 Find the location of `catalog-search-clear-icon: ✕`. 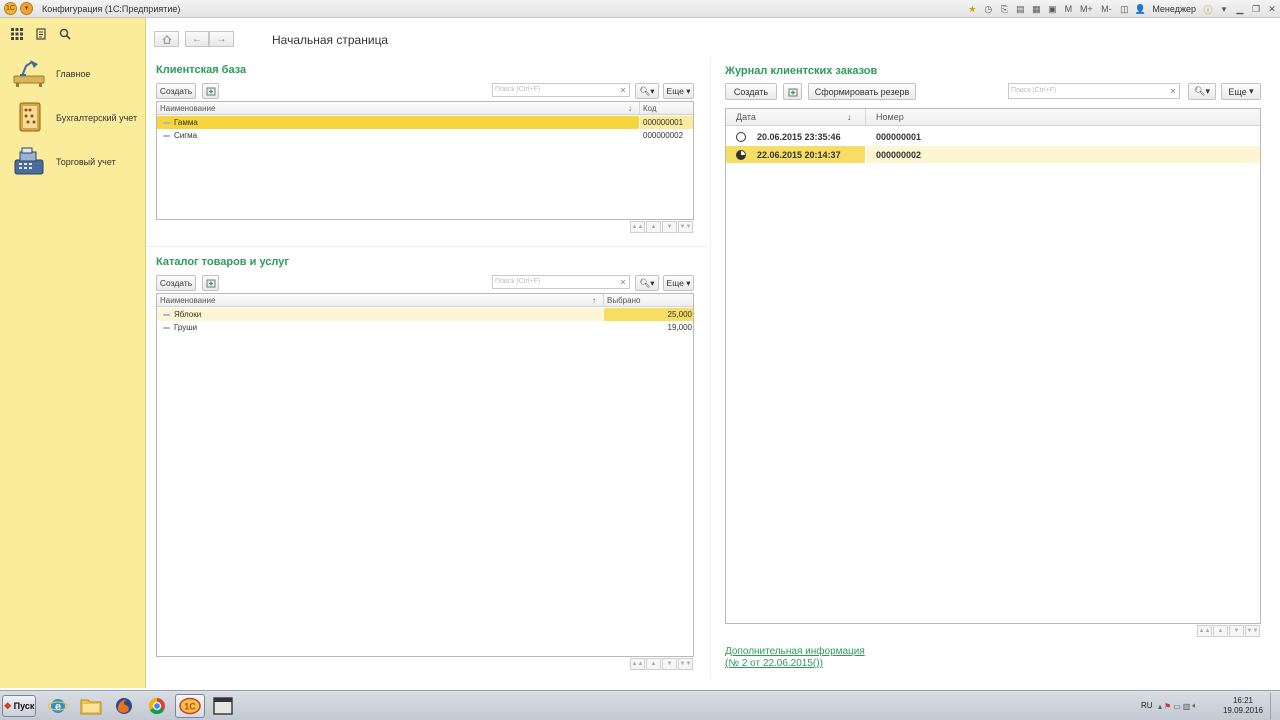

catalog-search-clear-icon: ✕ is located at coordinates (623, 282).